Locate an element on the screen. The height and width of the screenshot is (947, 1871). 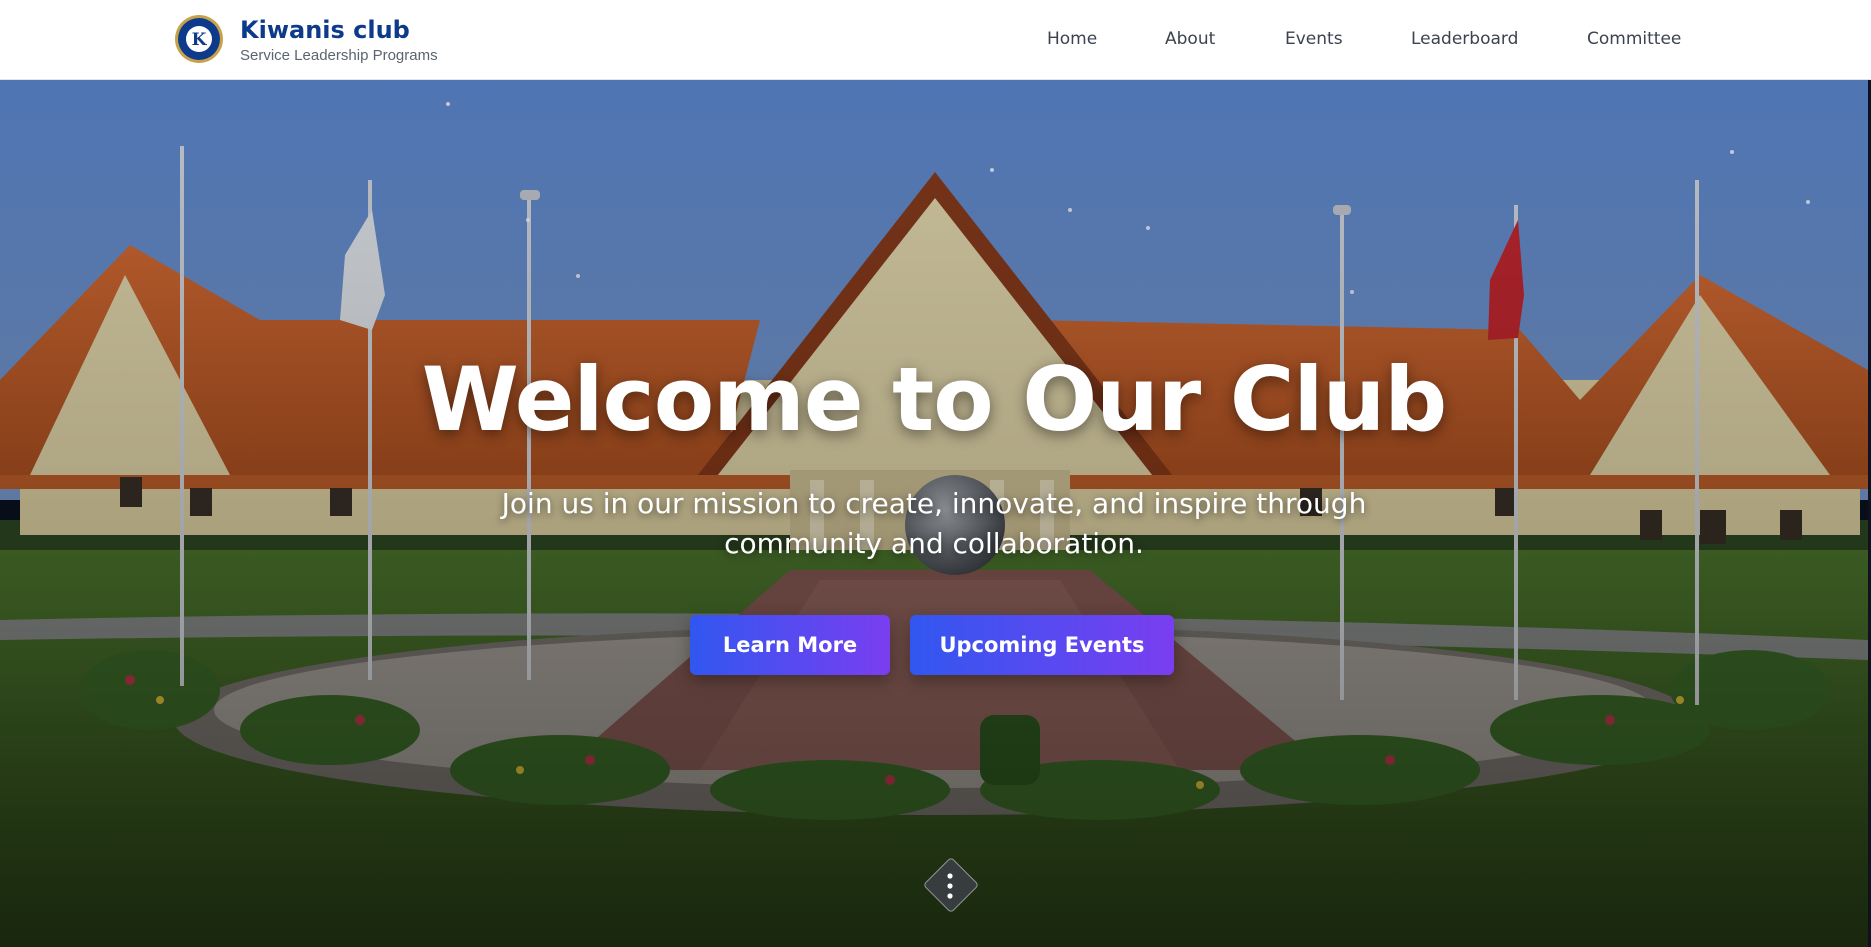
brand-subtitle: Service Leadership Programs is located at coordinates (339, 55).